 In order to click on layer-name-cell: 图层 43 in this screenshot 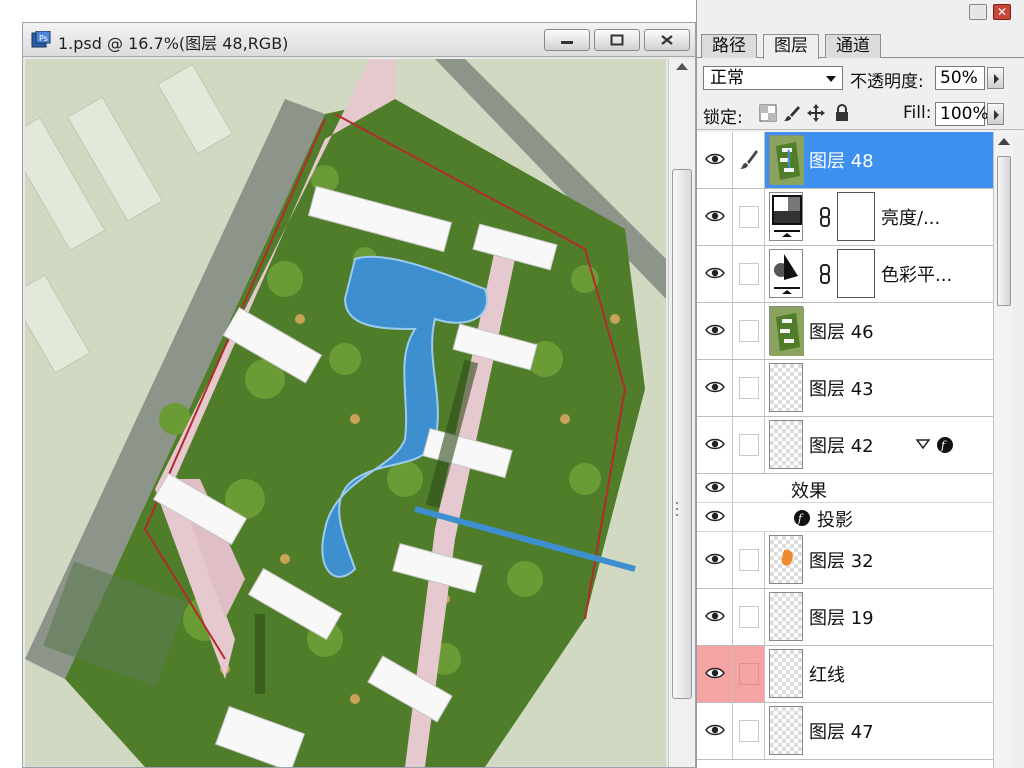, I will do `click(879, 388)`.